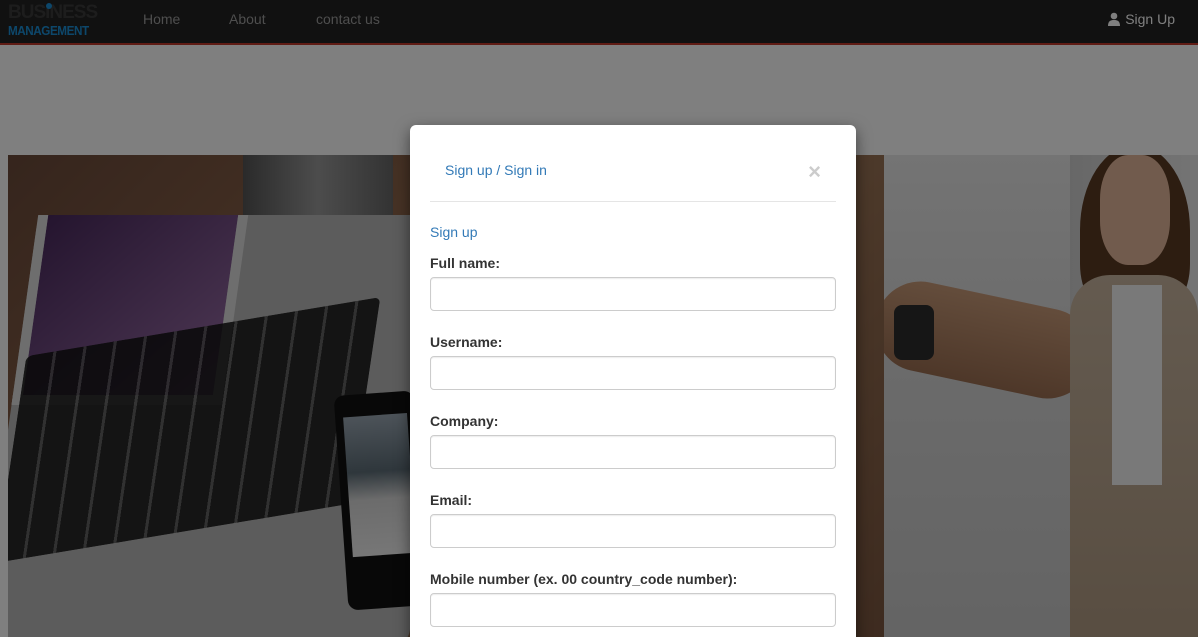 The height and width of the screenshot is (637, 1198). What do you see at coordinates (633, 294) in the screenshot?
I see `full-name-input` at bounding box center [633, 294].